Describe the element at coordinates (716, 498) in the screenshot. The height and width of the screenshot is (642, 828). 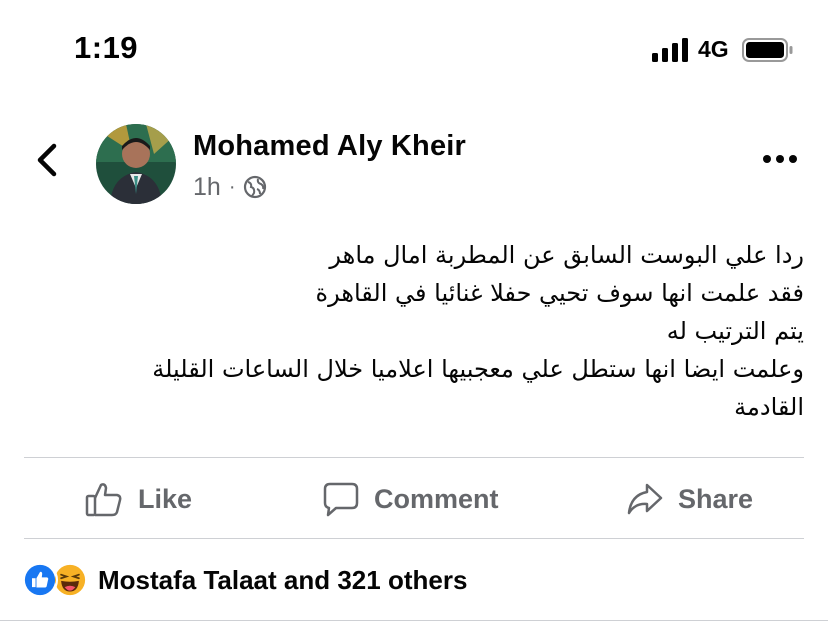
I see `share-label: Share` at that location.